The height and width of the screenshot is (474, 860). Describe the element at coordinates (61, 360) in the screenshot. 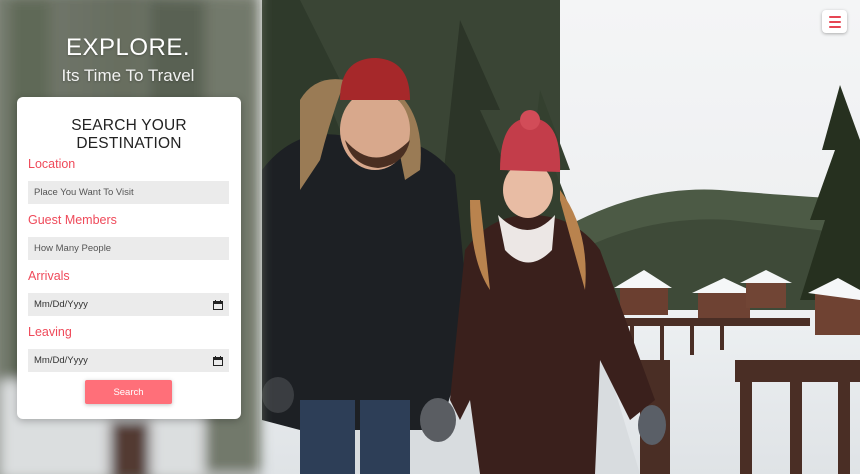

I see `leaving-date-value: Mm/Dd/Yyyy` at that location.